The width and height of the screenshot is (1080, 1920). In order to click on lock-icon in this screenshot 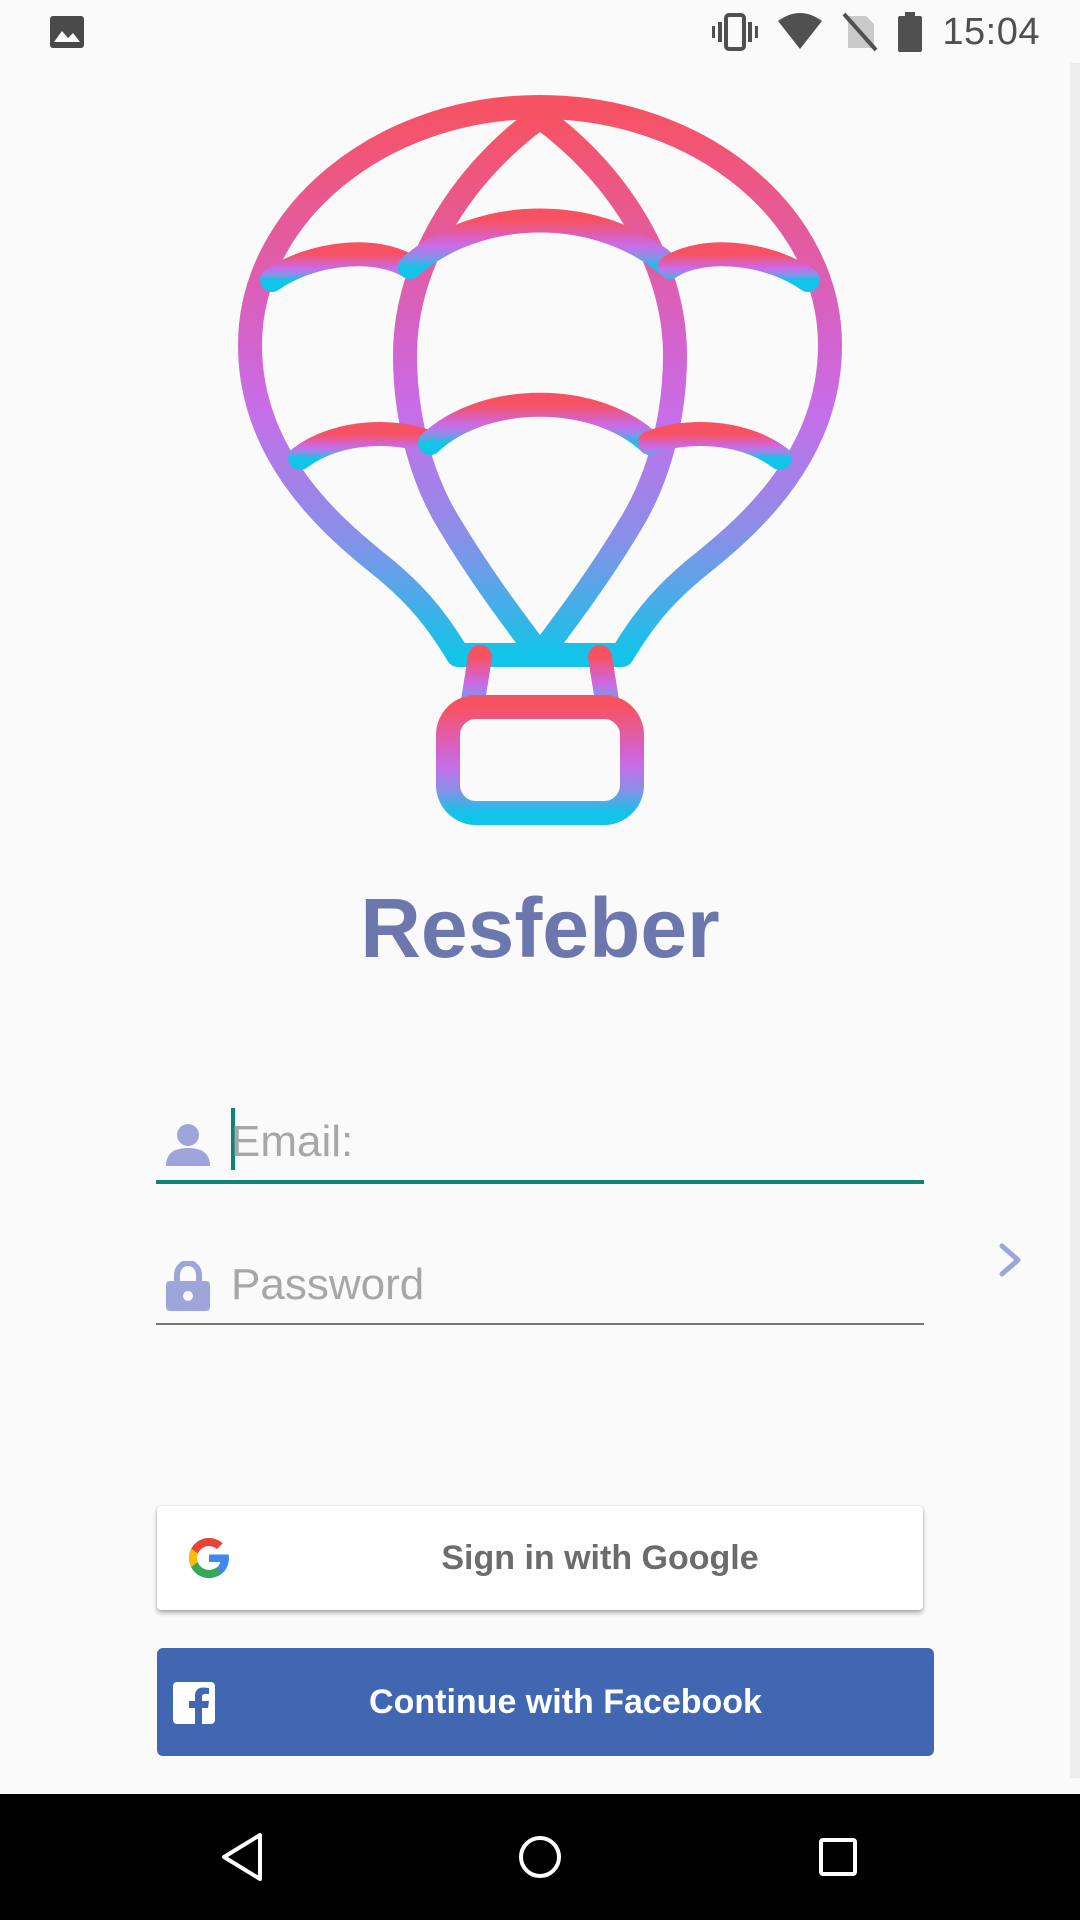, I will do `click(188, 1286)`.